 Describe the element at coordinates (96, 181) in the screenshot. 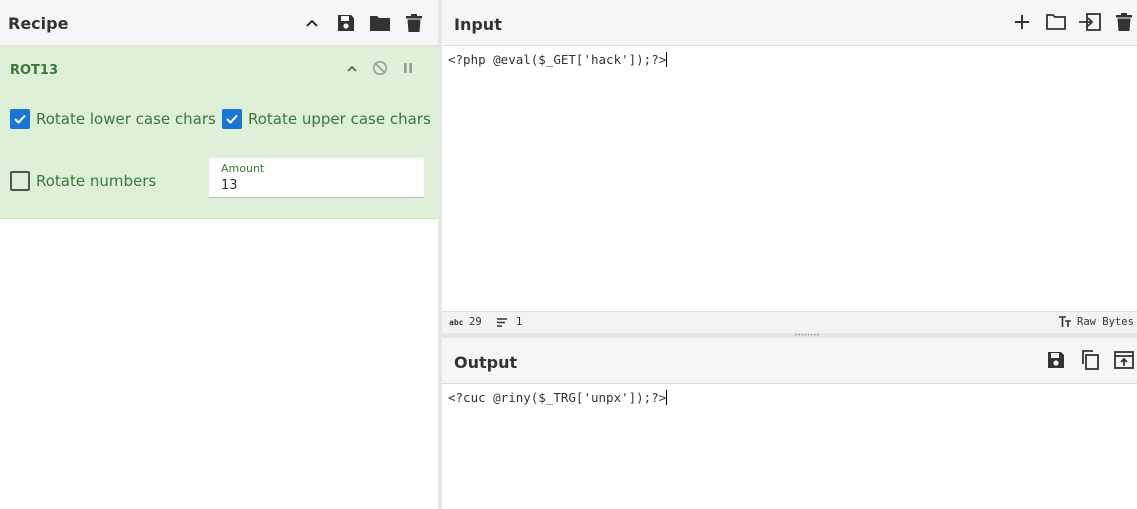

I see `rotate-numbers-label: Rotate numbers` at that location.